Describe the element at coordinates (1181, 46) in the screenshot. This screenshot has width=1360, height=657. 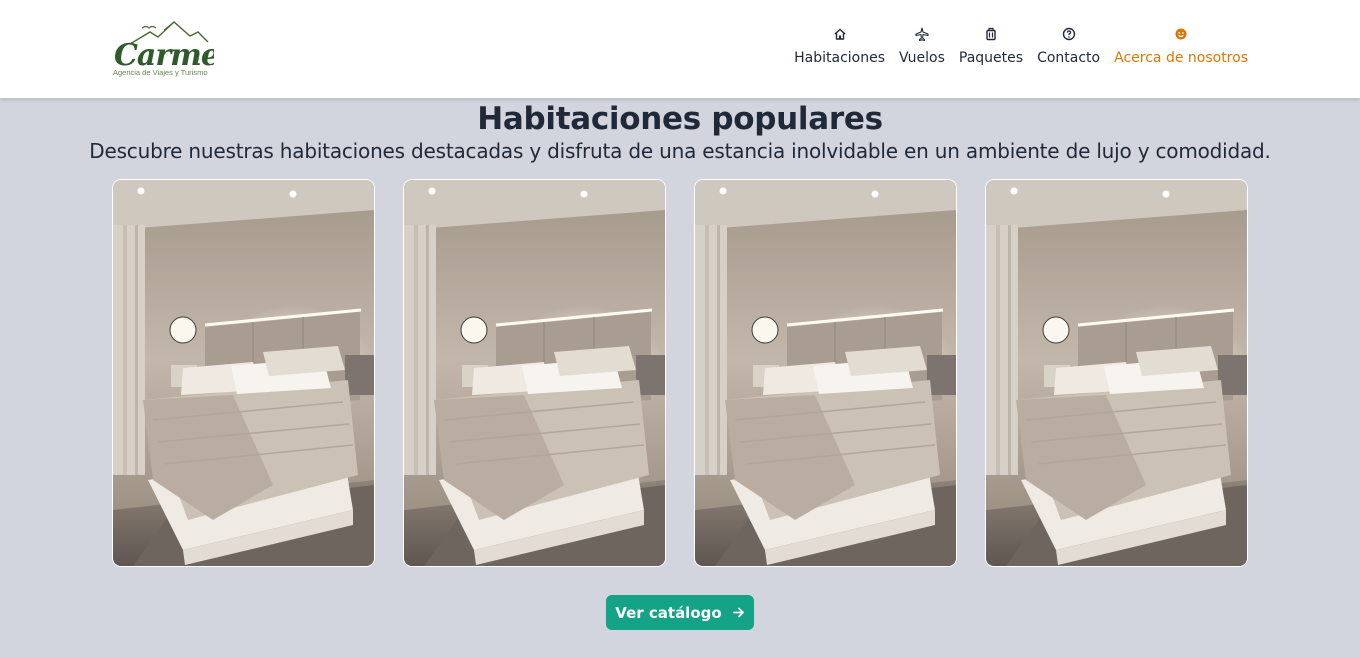
I see `nav-item-acerca: Acerca de nosotros` at that location.